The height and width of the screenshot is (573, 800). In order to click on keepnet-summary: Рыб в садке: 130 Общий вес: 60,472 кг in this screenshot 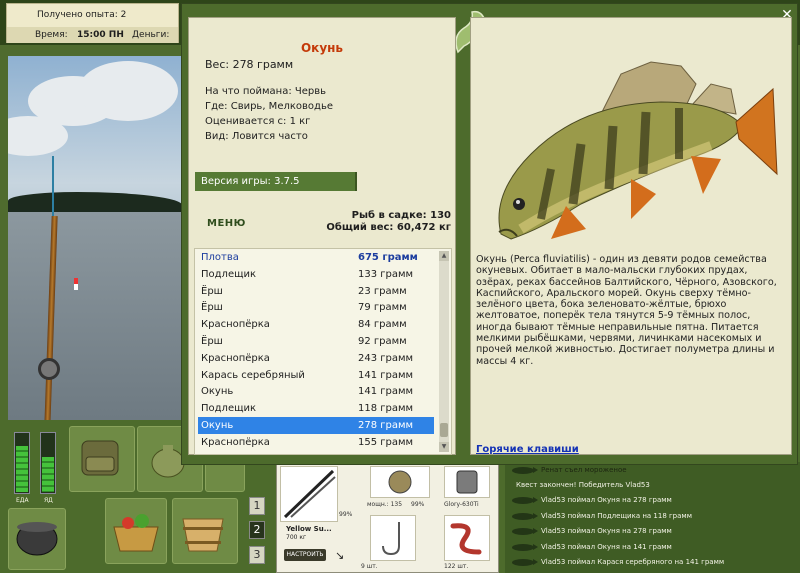, I will do `click(388, 222)`.